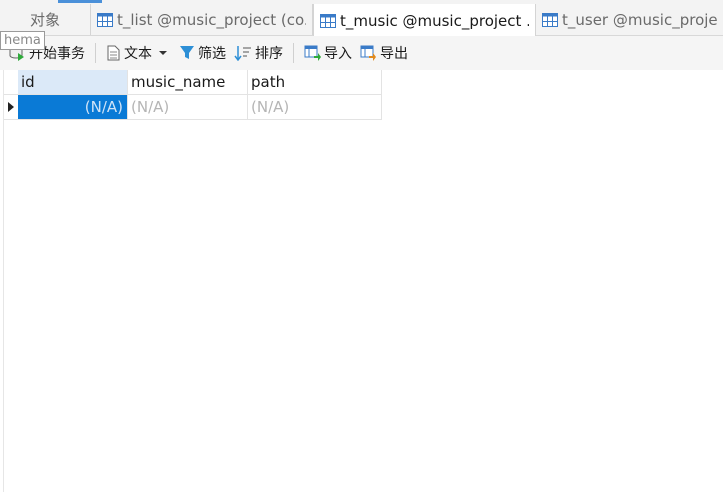 This screenshot has width=723, height=492. I want to click on filter-label: 筛选, so click(212, 54).